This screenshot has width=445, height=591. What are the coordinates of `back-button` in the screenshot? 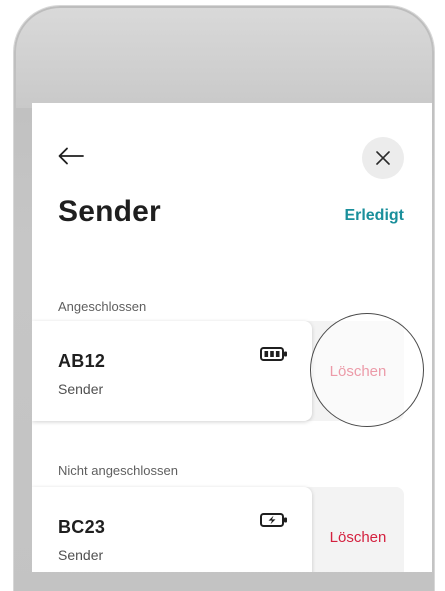 It's located at (71, 156).